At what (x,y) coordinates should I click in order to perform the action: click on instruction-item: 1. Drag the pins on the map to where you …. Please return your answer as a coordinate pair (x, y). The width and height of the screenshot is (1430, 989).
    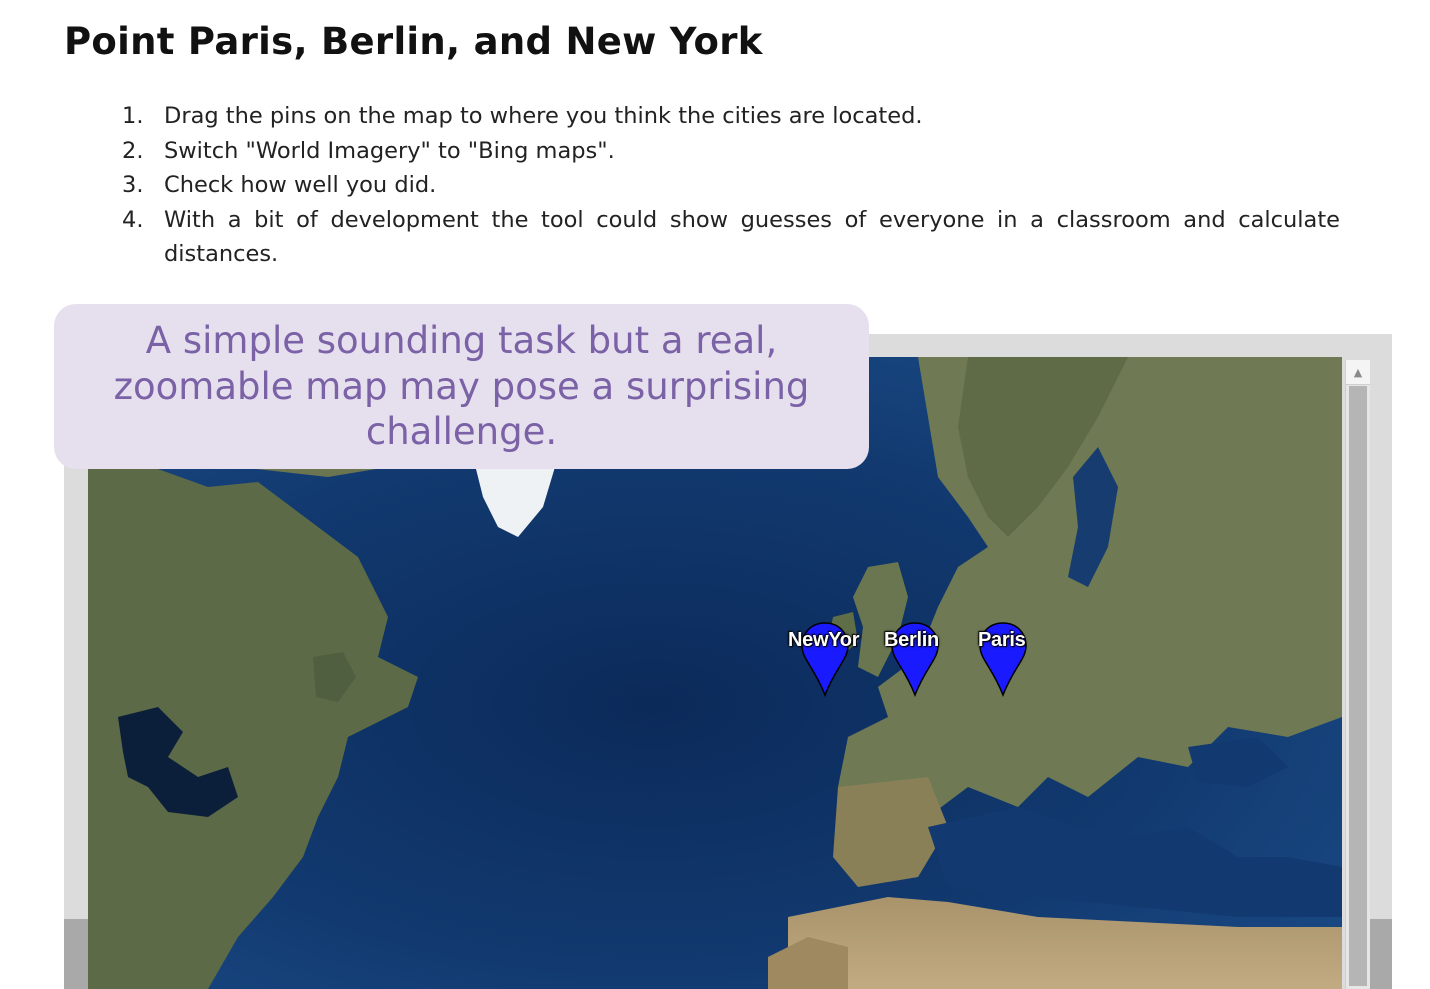
    Looking at the image, I should click on (729, 116).